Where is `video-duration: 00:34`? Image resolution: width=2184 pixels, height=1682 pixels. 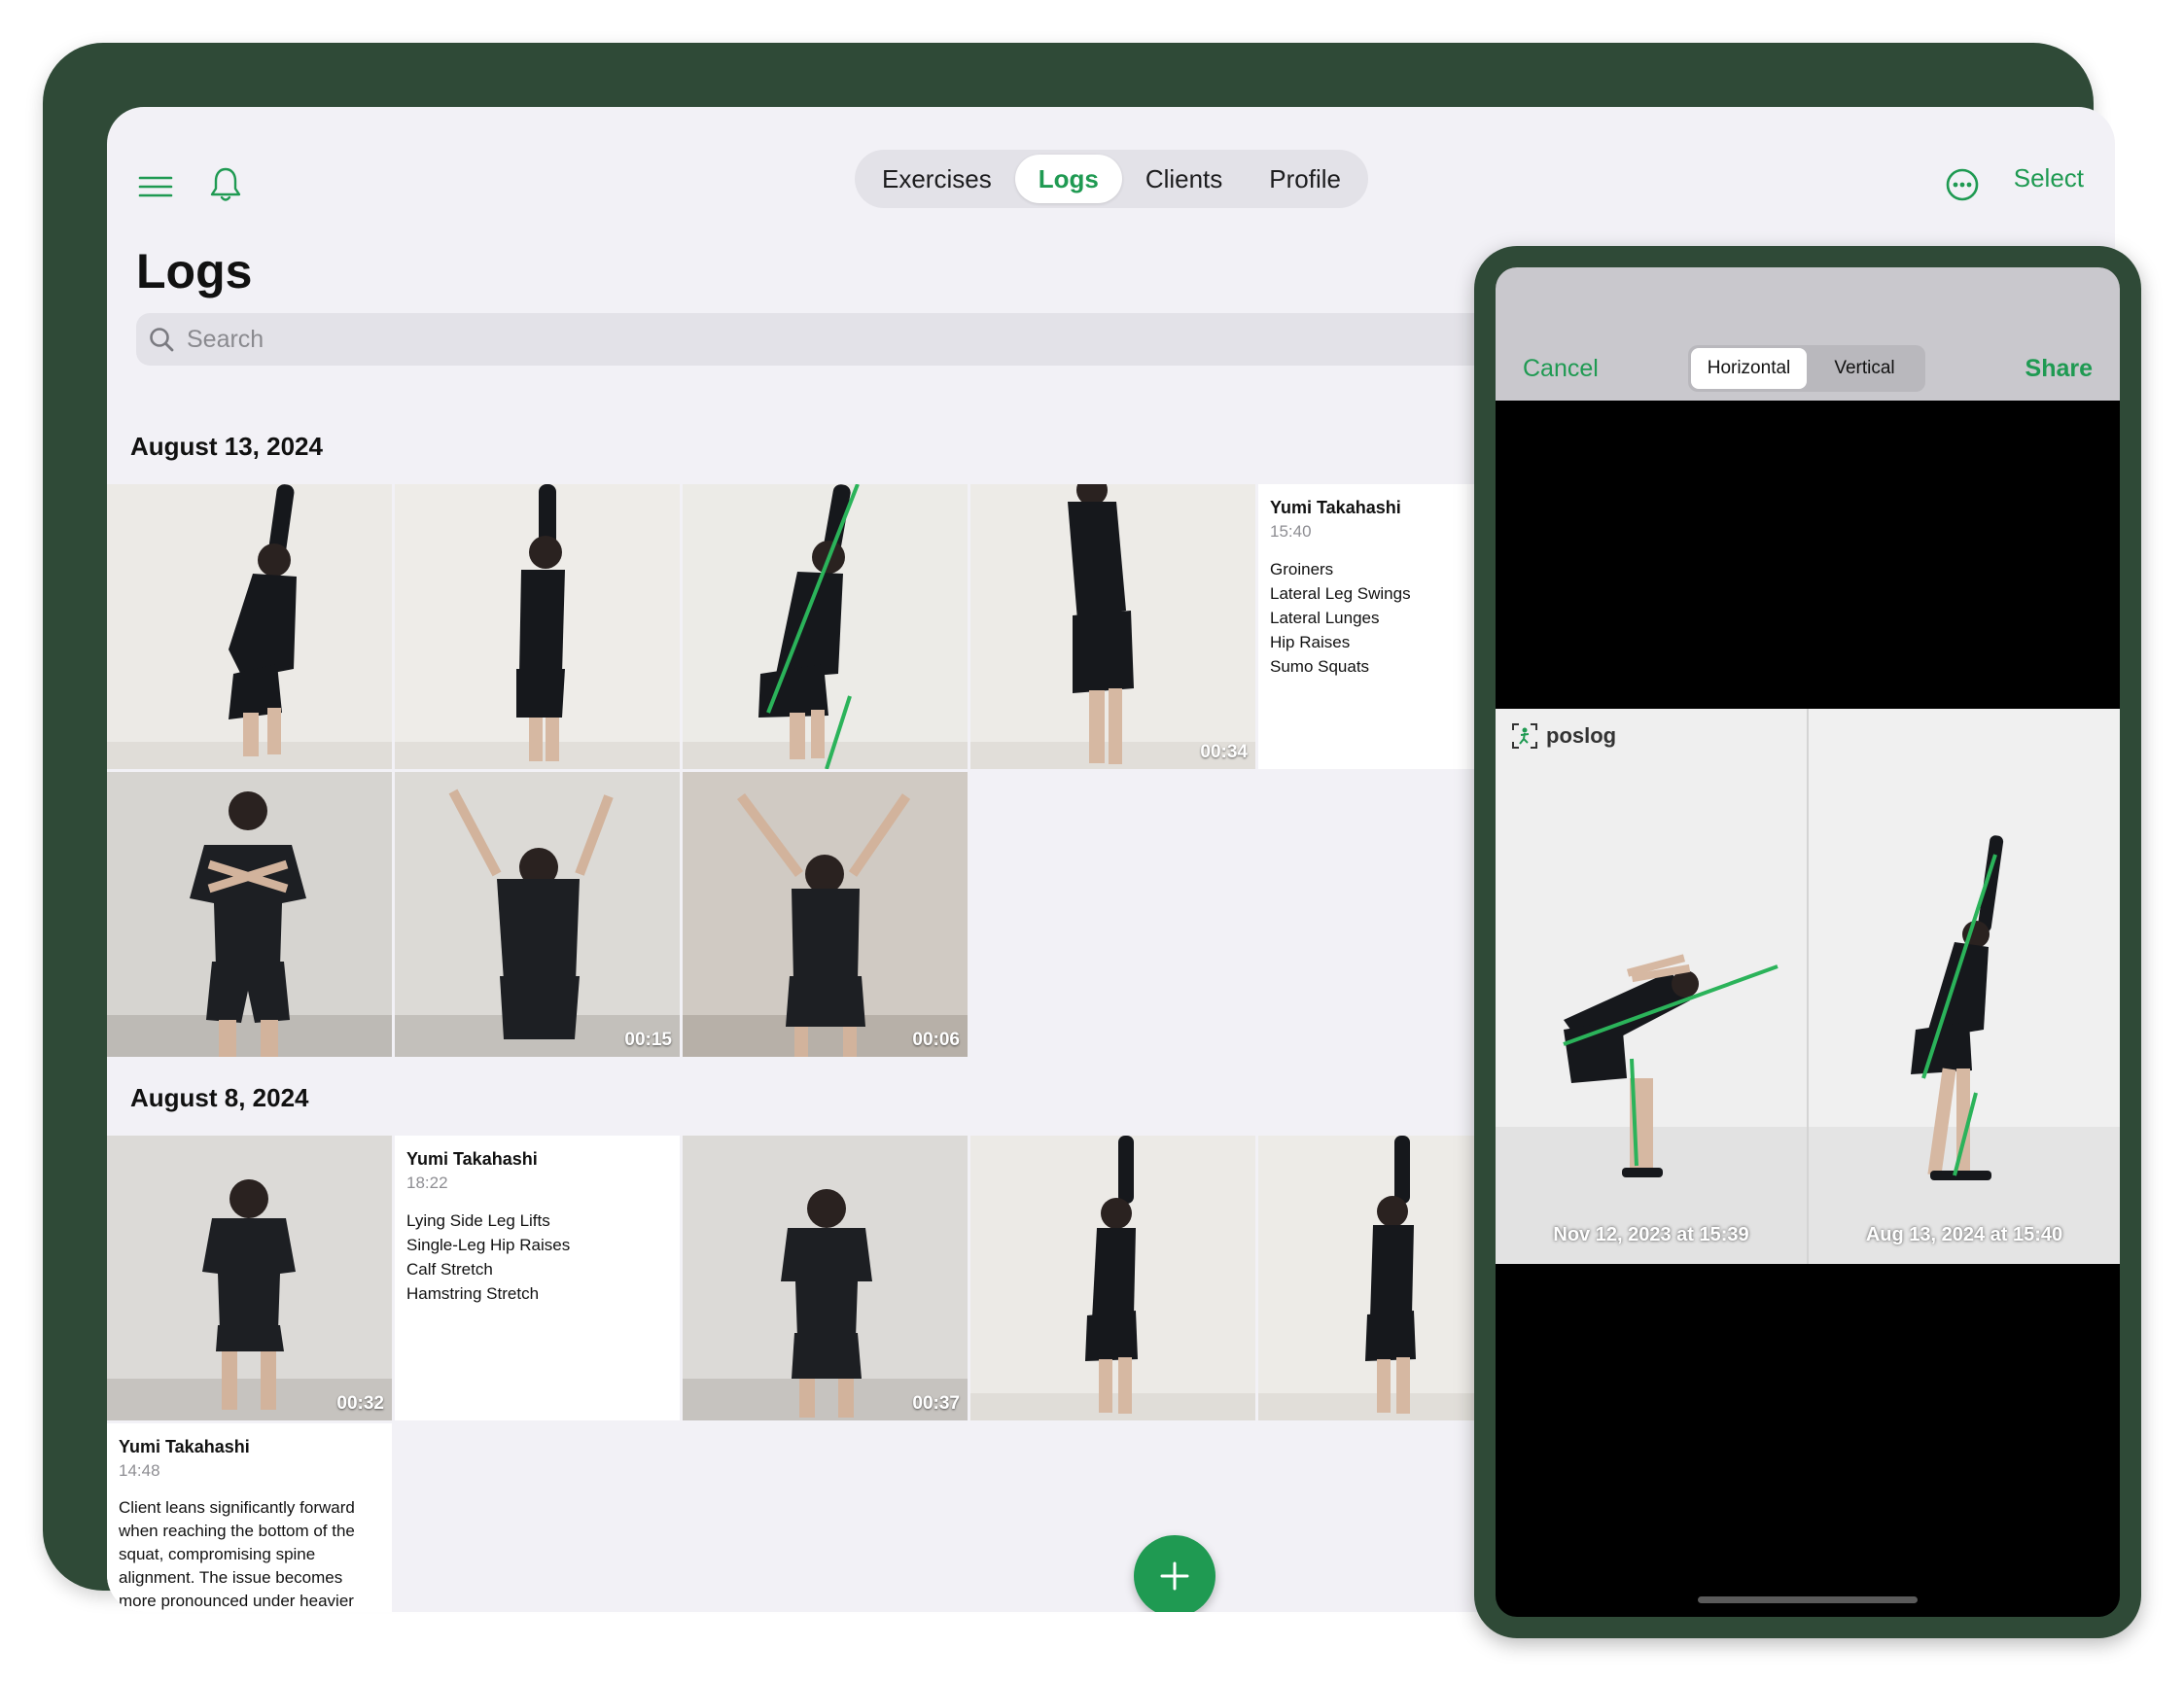 video-duration: 00:34 is located at coordinates (1224, 752).